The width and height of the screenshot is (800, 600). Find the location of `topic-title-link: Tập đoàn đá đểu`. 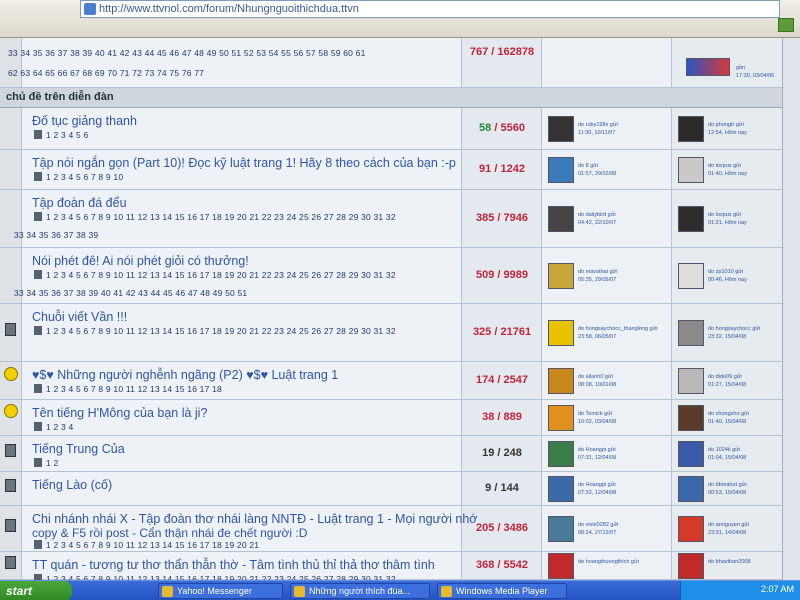

topic-title-link: Tập đoàn đá đểu is located at coordinates (79, 203).